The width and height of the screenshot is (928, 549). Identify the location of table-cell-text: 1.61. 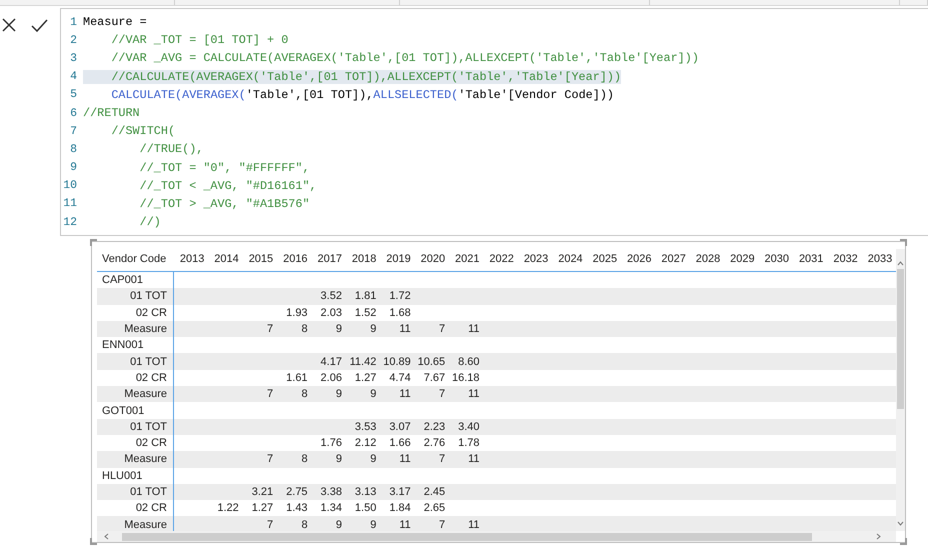
(297, 378).